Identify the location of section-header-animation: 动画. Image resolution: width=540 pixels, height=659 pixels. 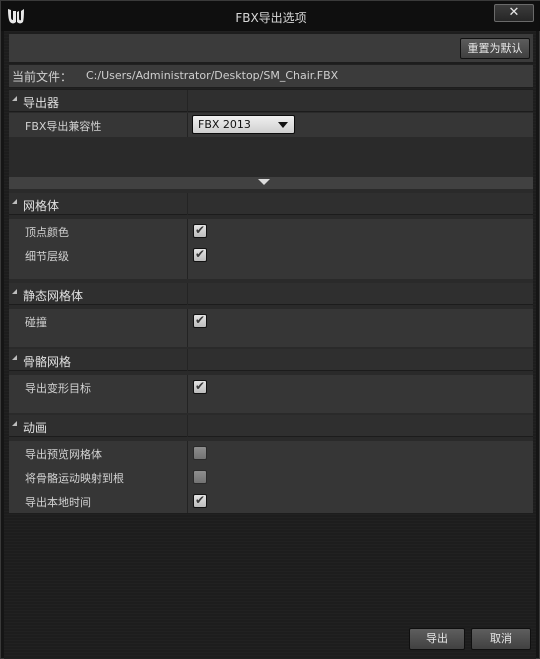
(271, 426).